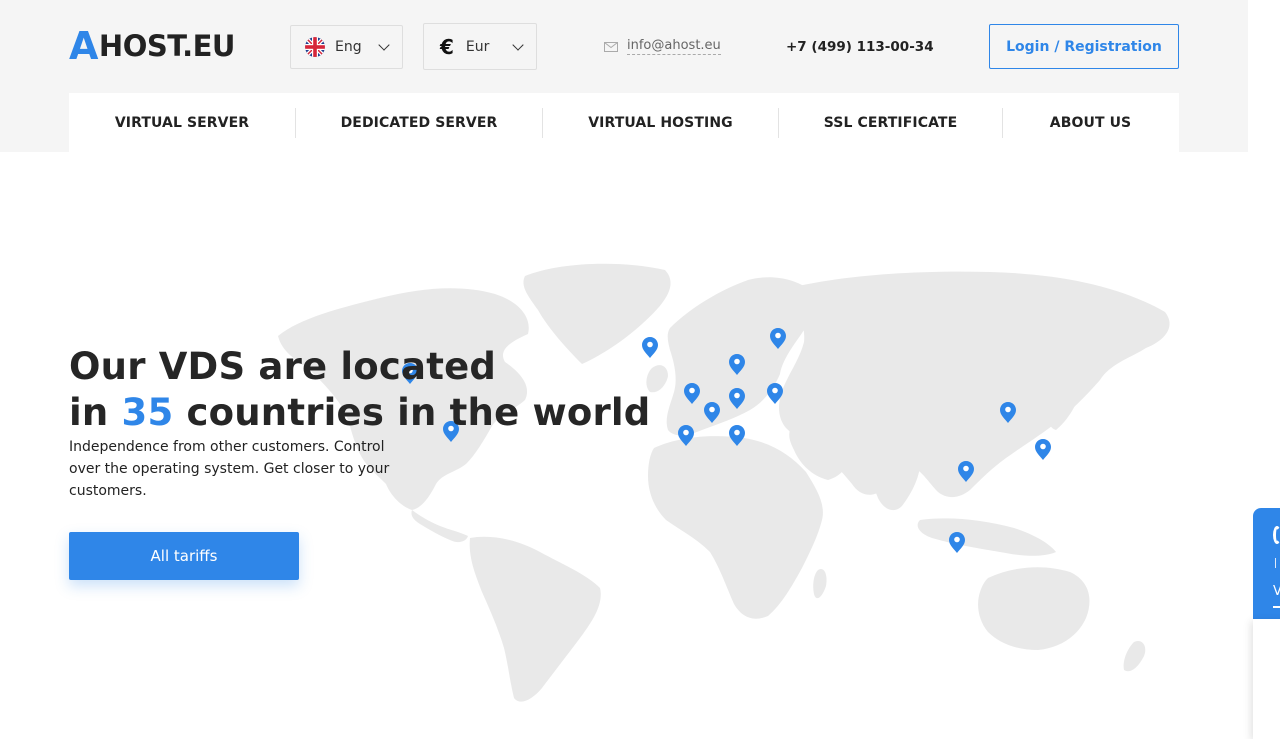 The image size is (1280, 739). I want to click on login-registration-button: Login / Registration, so click(1084, 46).